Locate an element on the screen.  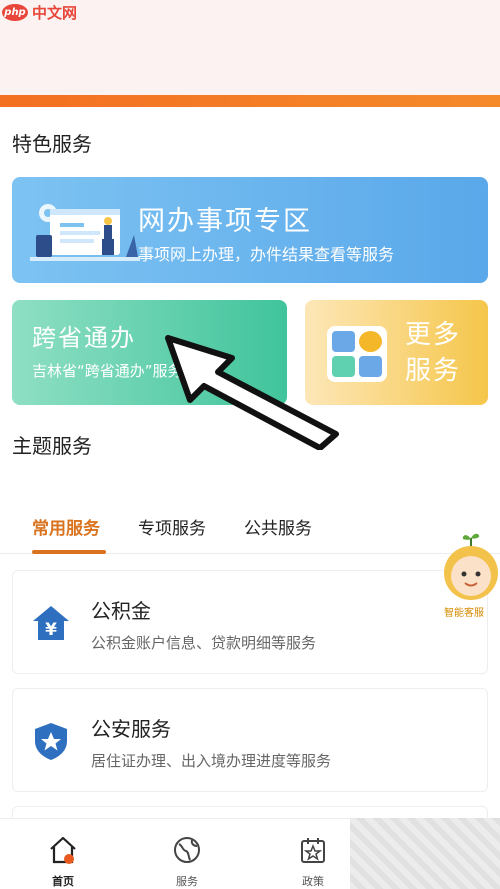
assistant-label: 智能客服 is located at coordinates (464, 613).